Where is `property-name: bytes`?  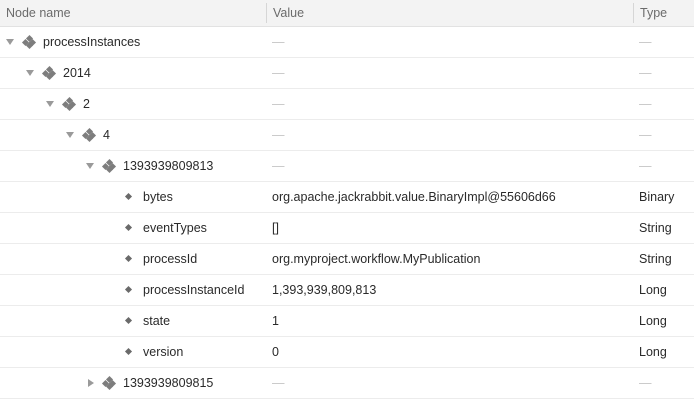 property-name: bytes is located at coordinates (158, 197).